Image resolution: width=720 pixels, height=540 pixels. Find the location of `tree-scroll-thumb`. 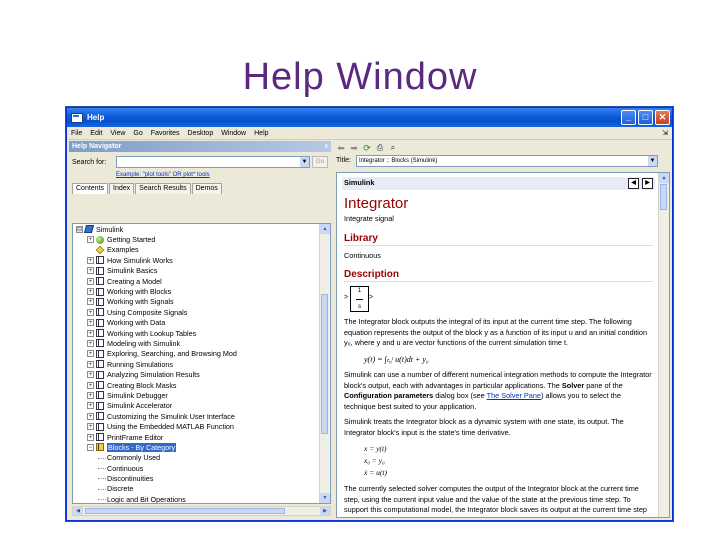

tree-scroll-thumb is located at coordinates (324, 364).